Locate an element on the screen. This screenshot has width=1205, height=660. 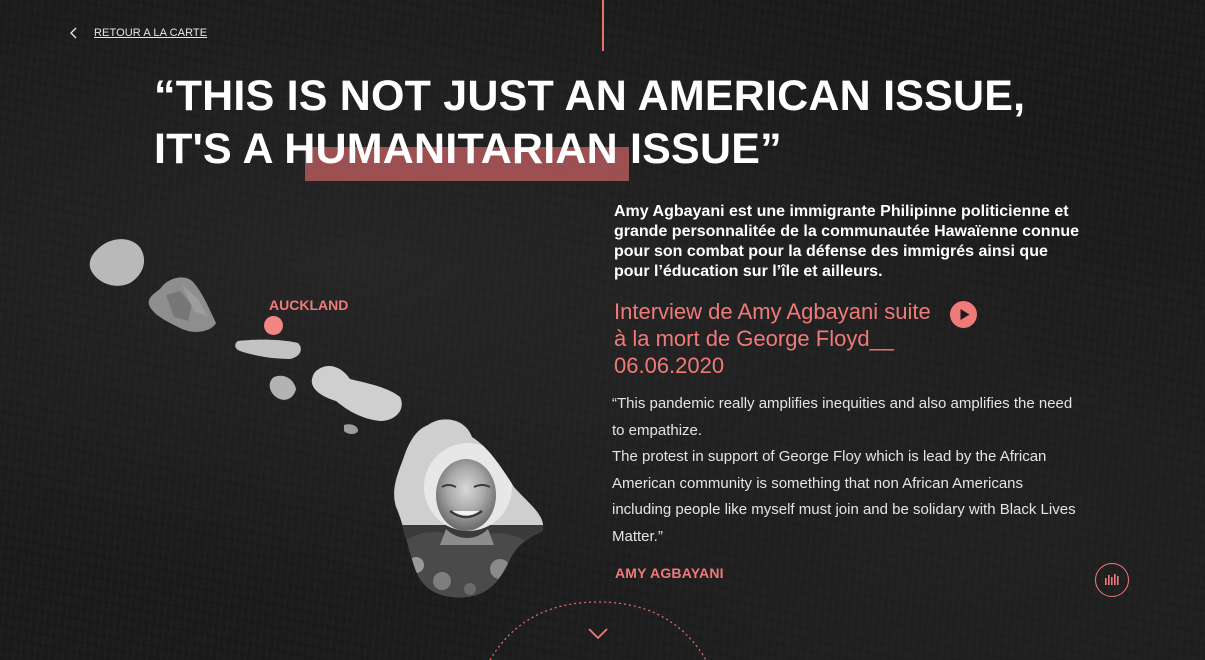
play-interview-button is located at coordinates (963, 314).